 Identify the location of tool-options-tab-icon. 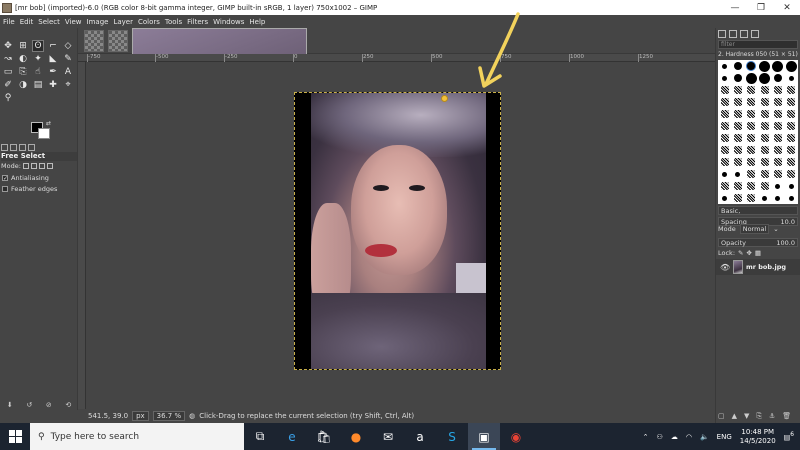
(4, 147).